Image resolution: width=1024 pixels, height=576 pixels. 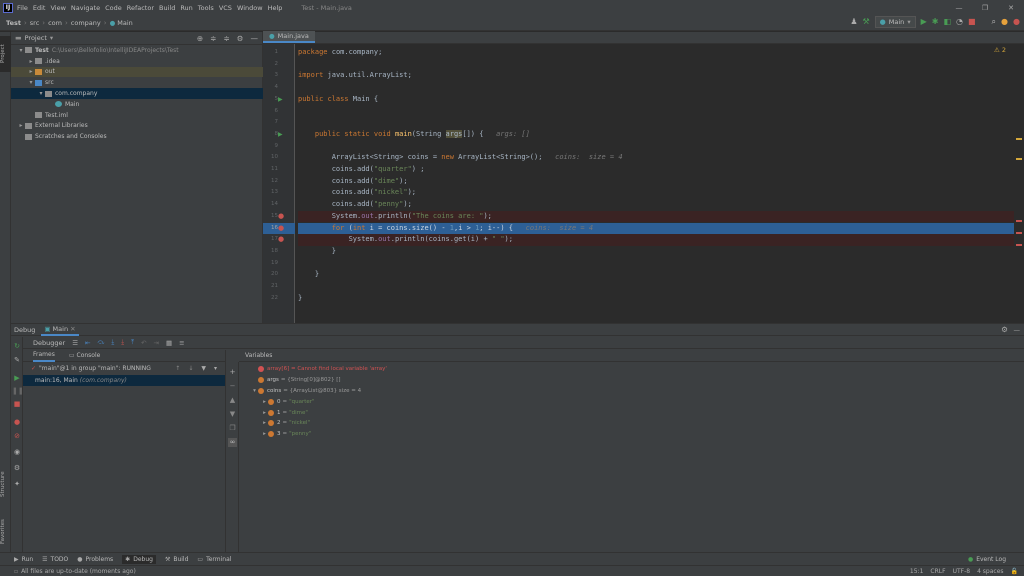 I want to click on tree-item-out: ▸ out, so click(x=137, y=72).